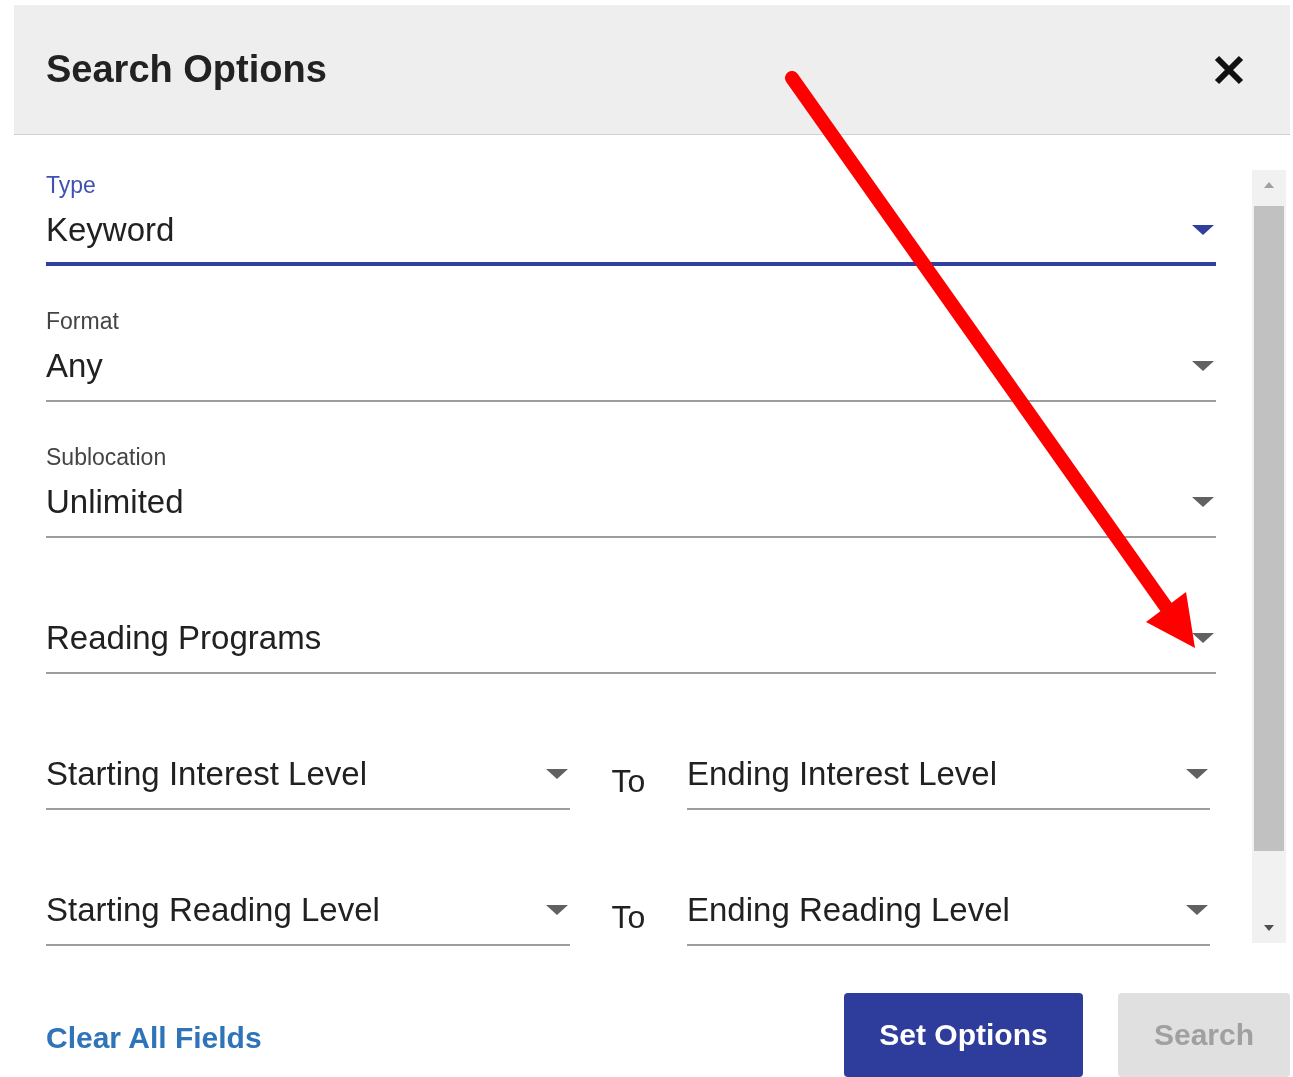  I want to click on dropdown-field: Ending Reading Level, so click(948, 913).